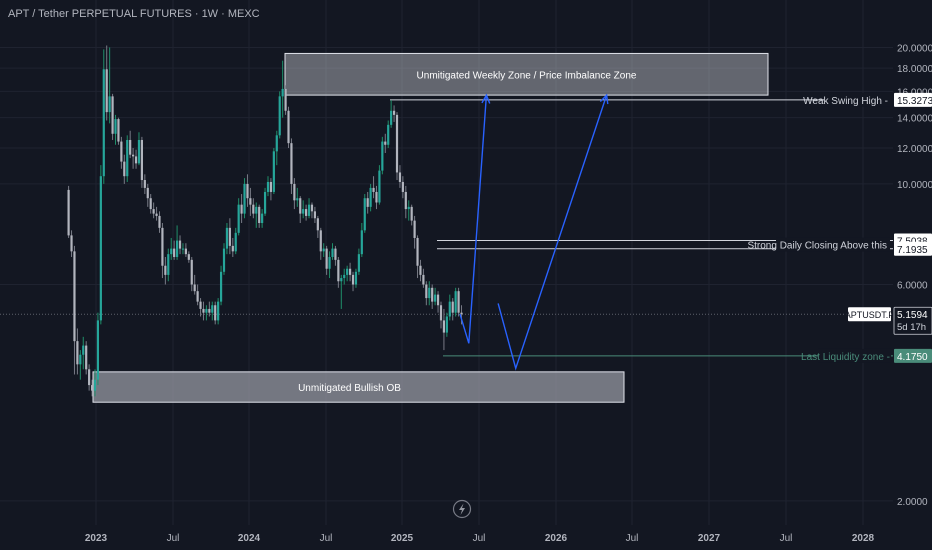 The image size is (932, 550). What do you see at coordinates (911, 327) in the screenshot?
I see `countdown-label: 5d 17h` at bounding box center [911, 327].